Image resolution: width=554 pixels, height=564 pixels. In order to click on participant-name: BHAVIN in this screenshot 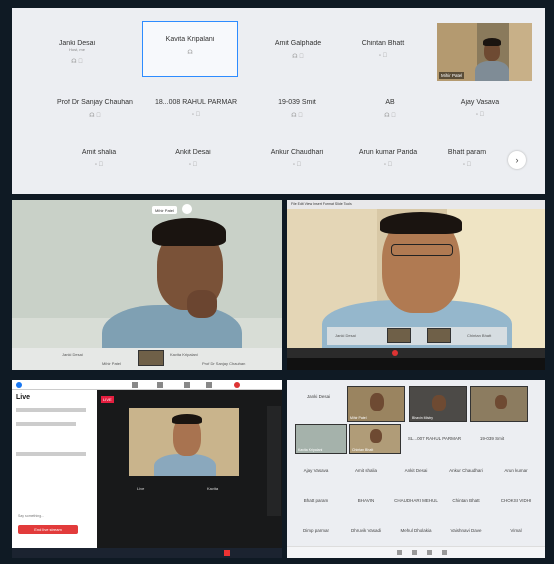, I will do `click(366, 500)`.